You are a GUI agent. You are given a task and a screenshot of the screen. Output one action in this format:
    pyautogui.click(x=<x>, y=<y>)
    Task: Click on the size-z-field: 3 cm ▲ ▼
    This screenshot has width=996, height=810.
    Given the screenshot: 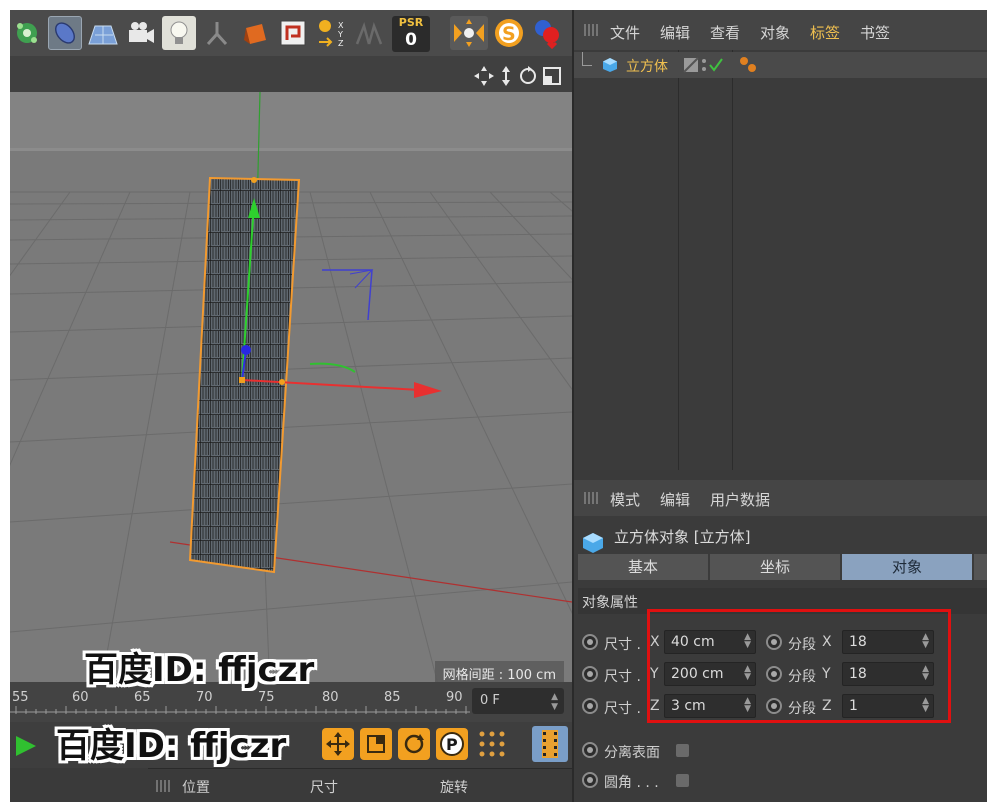 What is the action you would take?
    pyautogui.click(x=710, y=706)
    